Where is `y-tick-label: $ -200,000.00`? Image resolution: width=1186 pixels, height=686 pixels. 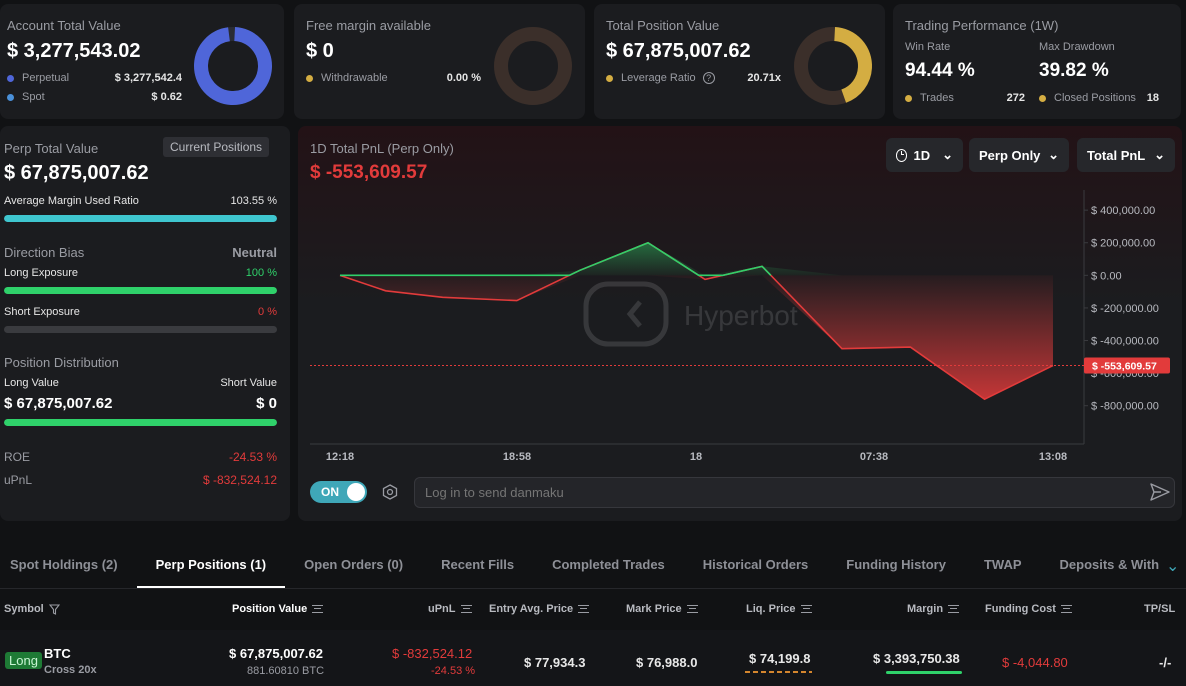 y-tick-label: $ -200,000.00 is located at coordinates (1125, 309).